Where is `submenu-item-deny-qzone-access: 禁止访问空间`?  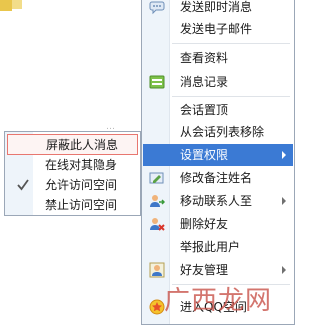 submenu-item-deny-qzone-access: 禁止访问空间 is located at coordinates (72, 205).